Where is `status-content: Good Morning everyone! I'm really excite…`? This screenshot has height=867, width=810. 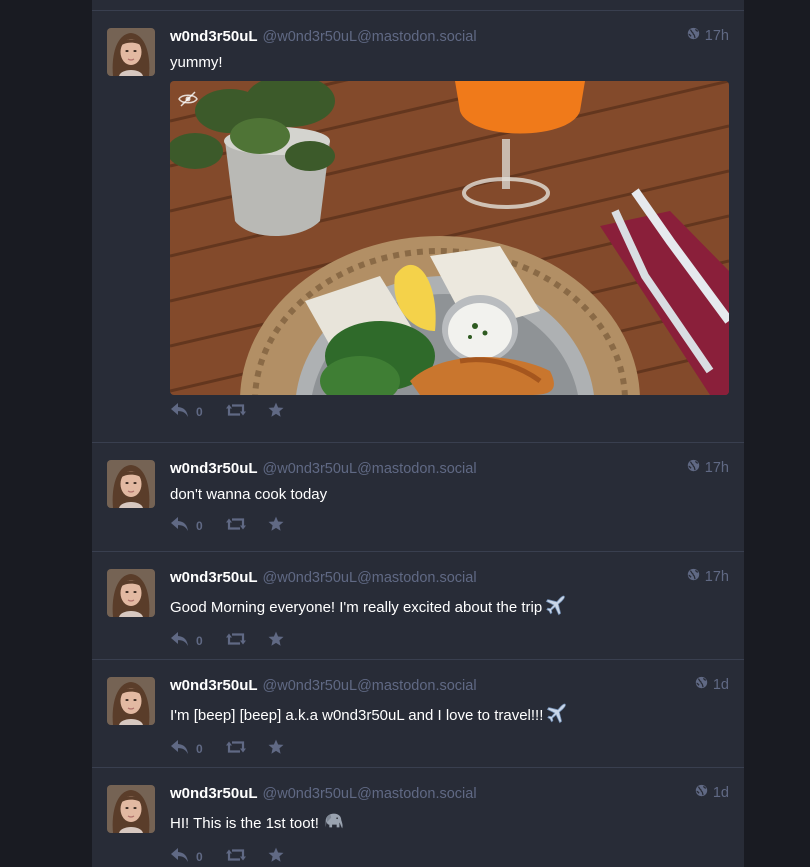
status-content: Good Morning everyone! I'm really excite… is located at coordinates (449, 608).